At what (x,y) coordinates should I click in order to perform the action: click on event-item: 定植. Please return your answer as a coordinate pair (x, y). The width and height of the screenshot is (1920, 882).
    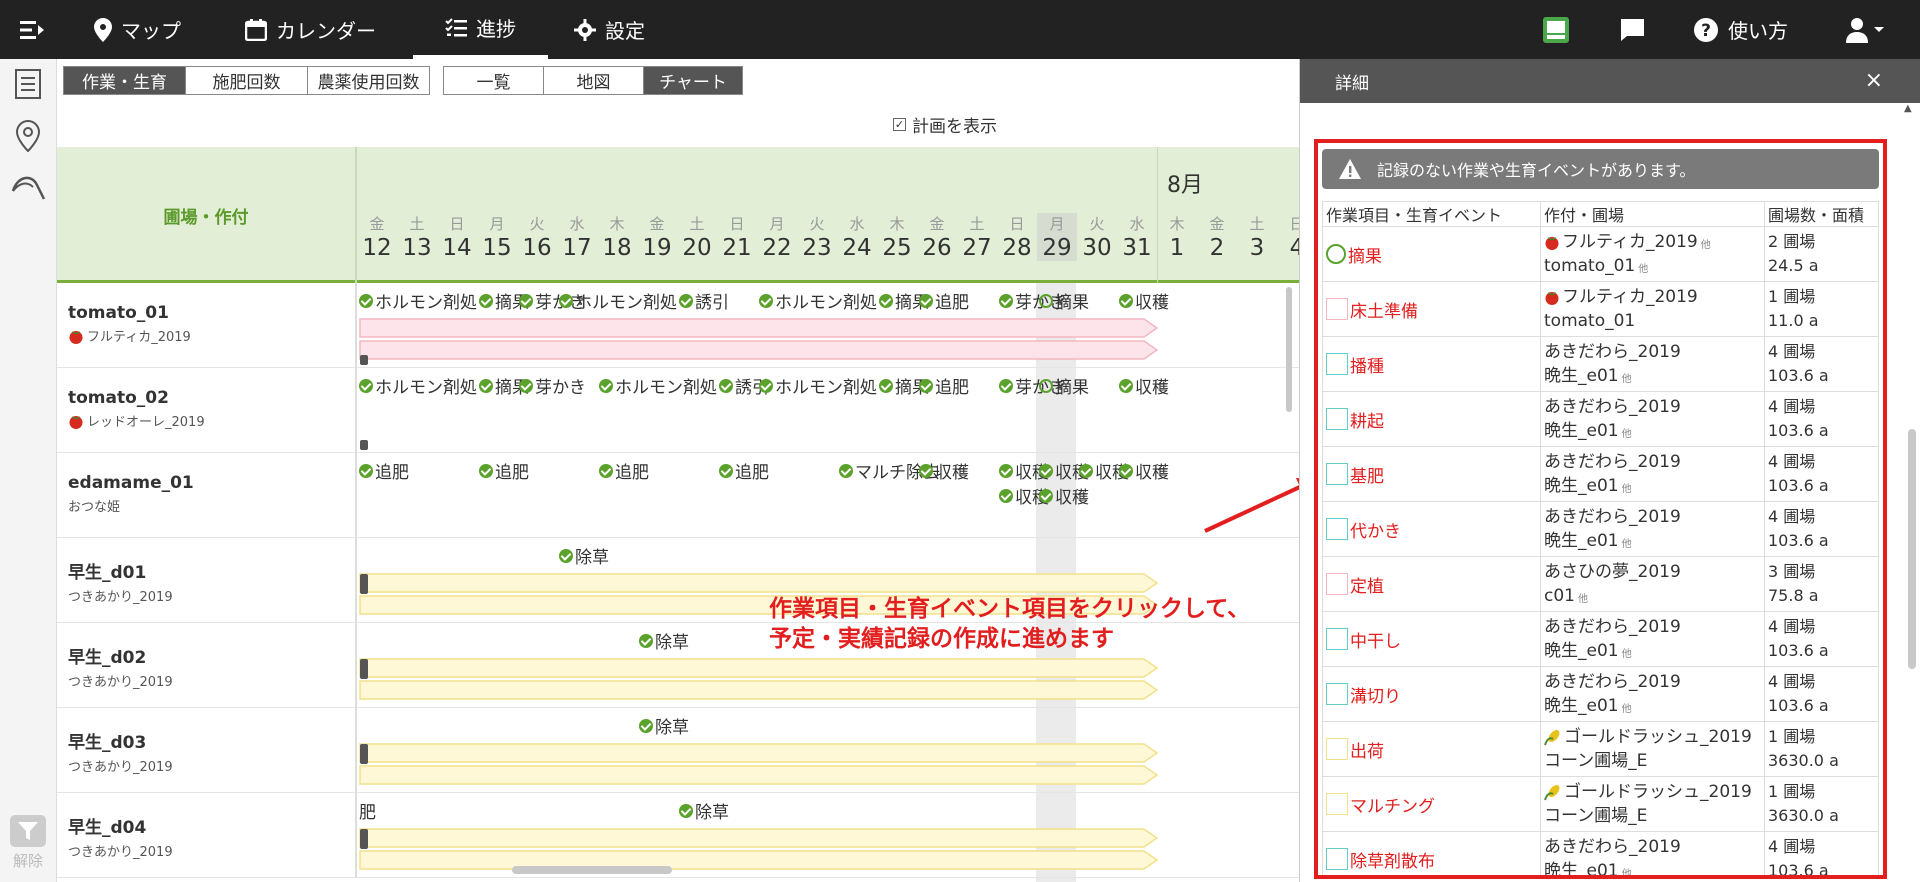
    Looking at the image, I should click on (1431, 584).